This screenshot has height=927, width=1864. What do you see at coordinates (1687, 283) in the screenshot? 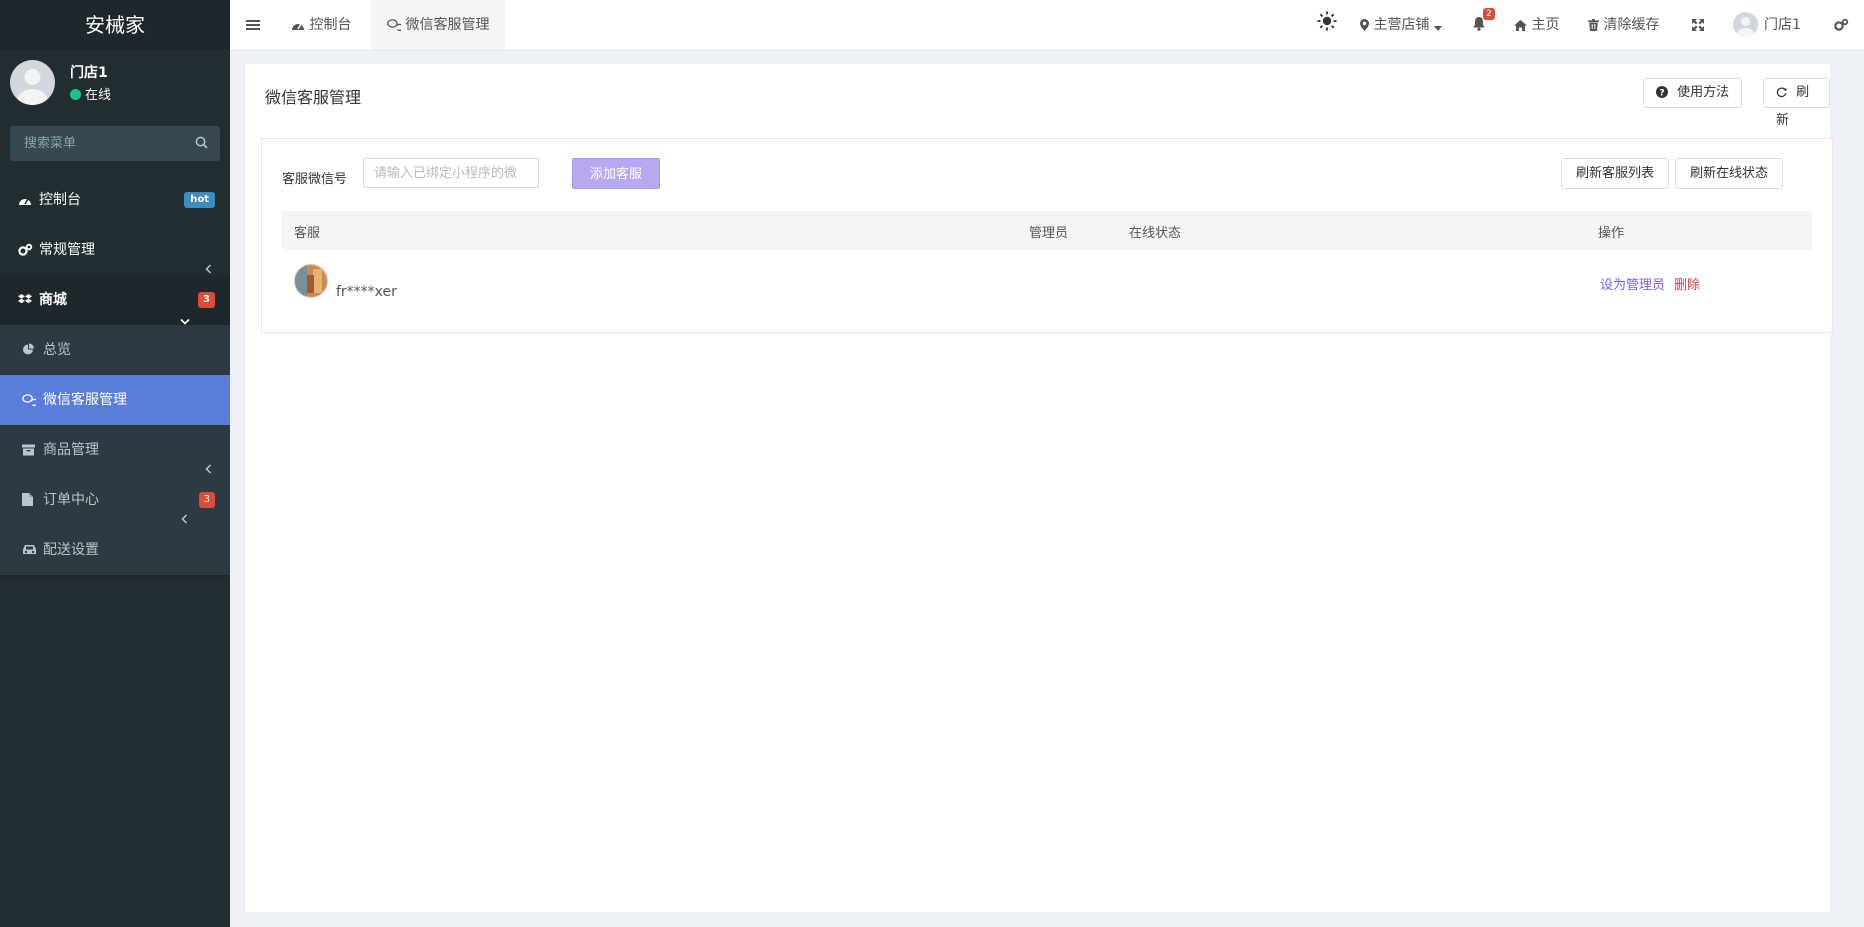
I see `delete-link: 删除` at bounding box center [1687, 283].